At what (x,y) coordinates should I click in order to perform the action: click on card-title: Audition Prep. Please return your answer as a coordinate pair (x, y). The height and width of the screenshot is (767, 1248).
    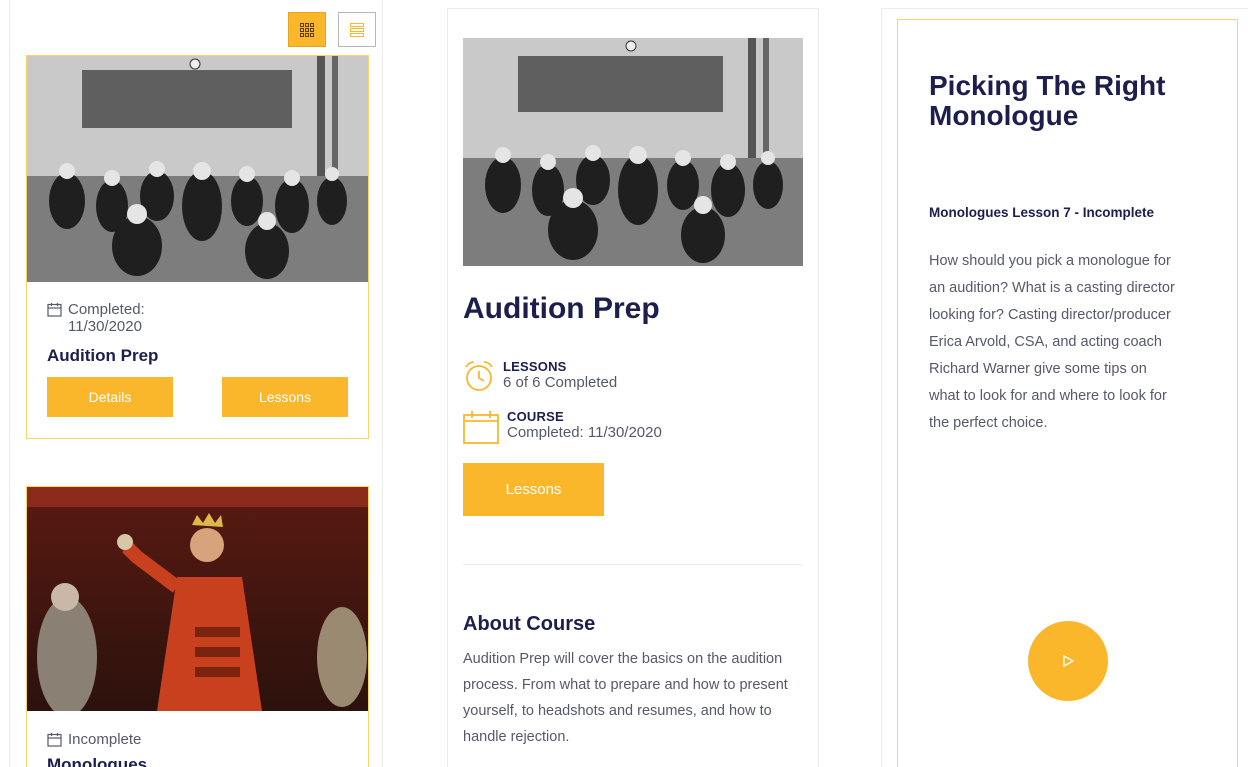
    Looking at the image, I should click on (102, 356).